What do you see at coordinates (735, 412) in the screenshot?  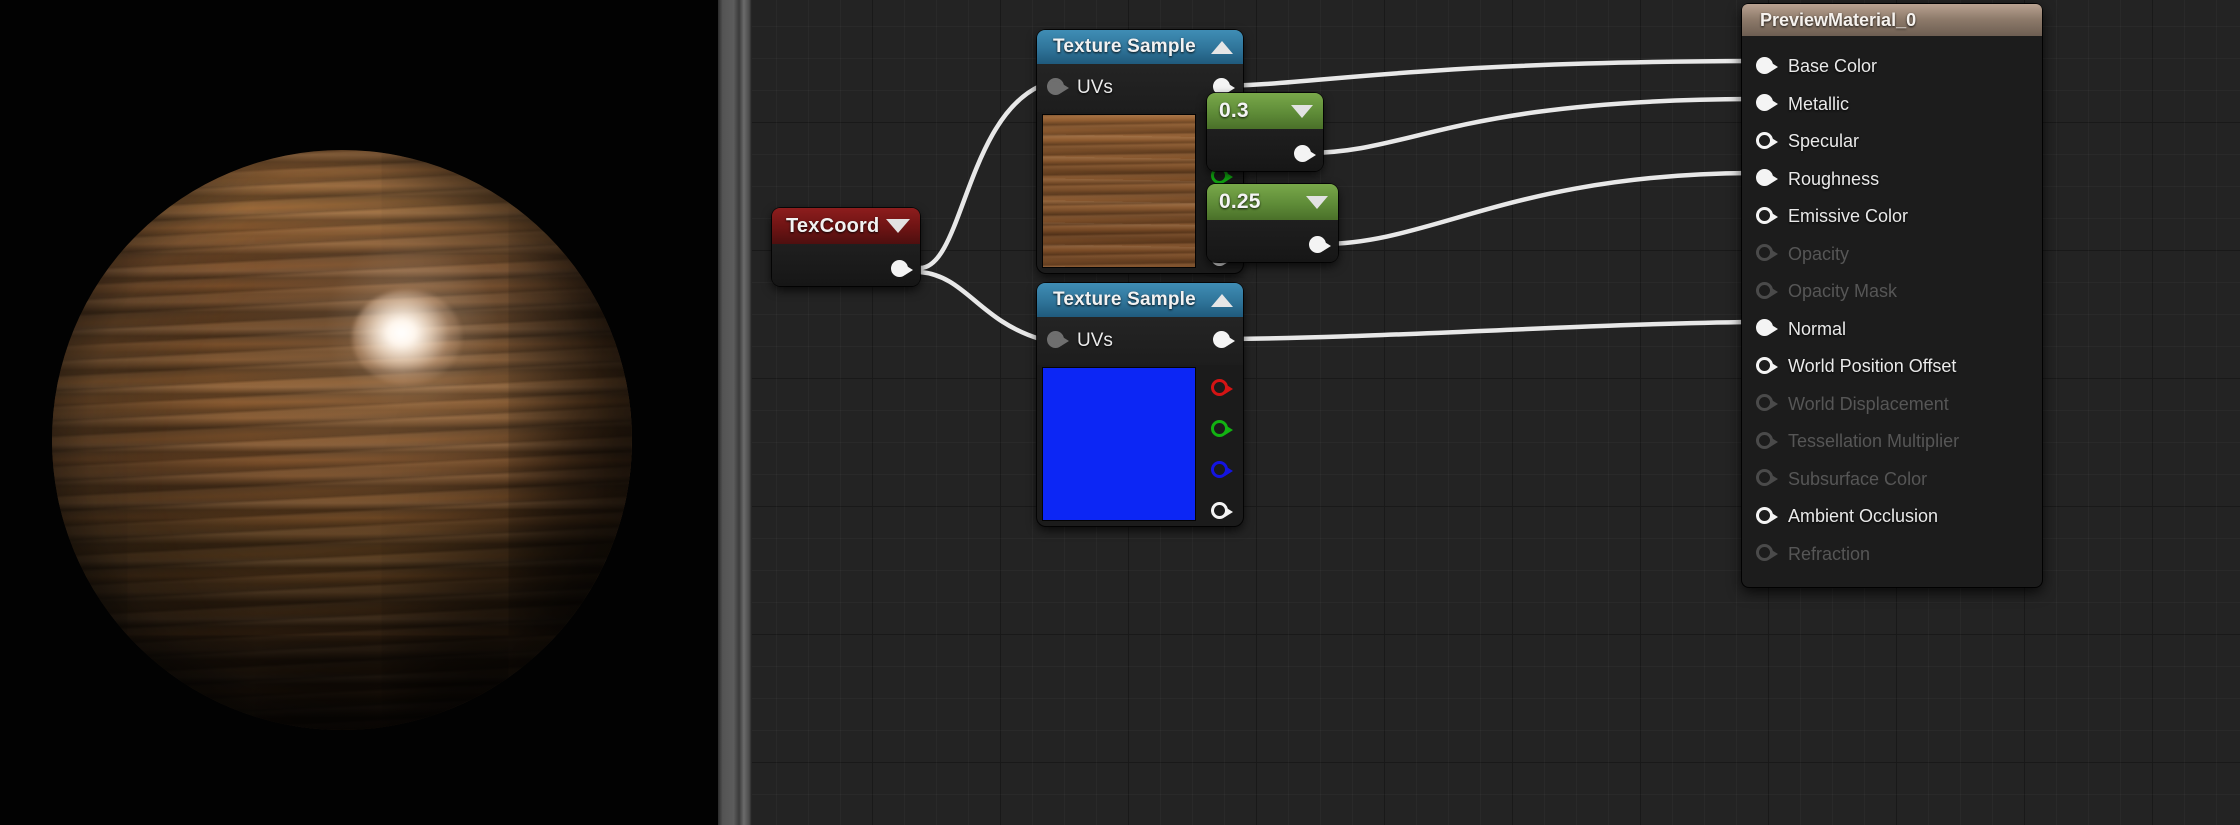 I see `viewport-splitter-handle` at bounding box center [735, 412].